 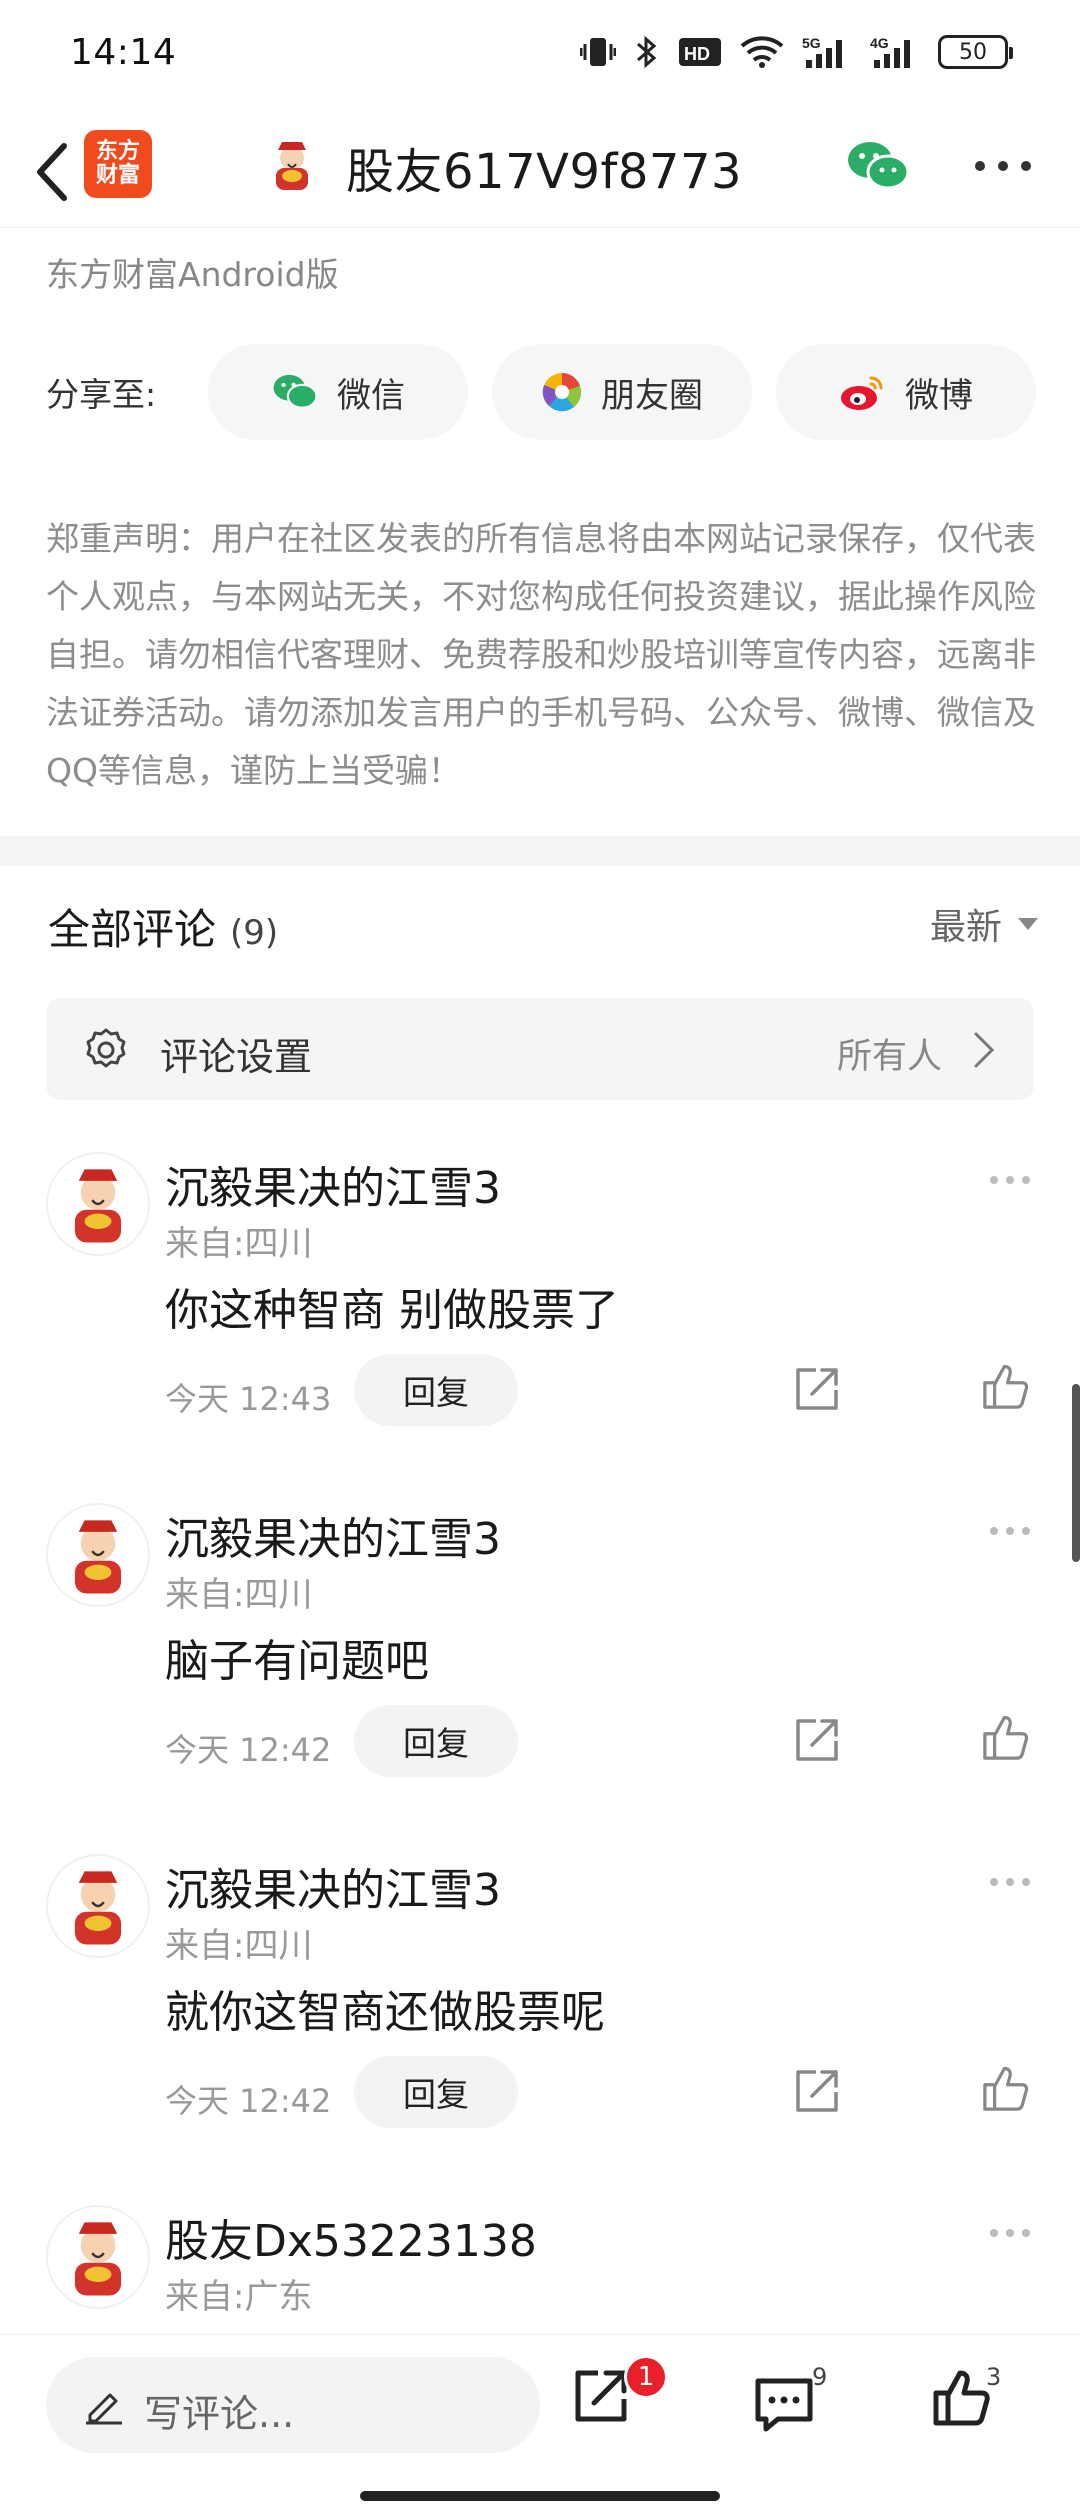 I want to click on comment-item: 沉毅果决的江雪3 来自:四川你这种智商 别做股票了今天 12:43 回复, so click(x=540, y=1327).